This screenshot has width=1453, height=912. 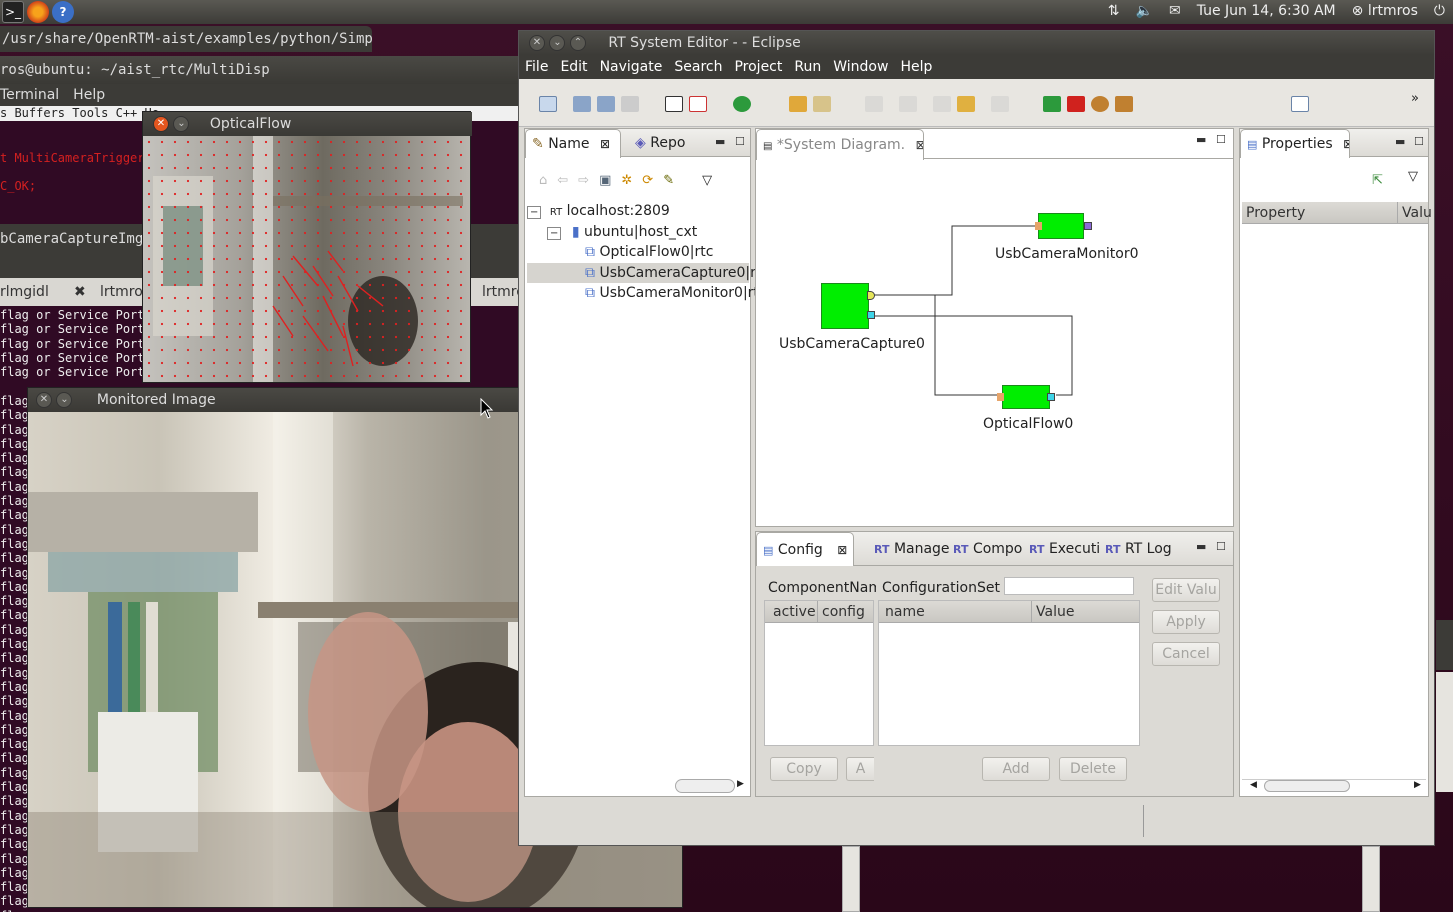 What do you see at coordinates (626, 180) in the screenshot?
I see `filter-icon: ✲` at bounding box center [626, 180].